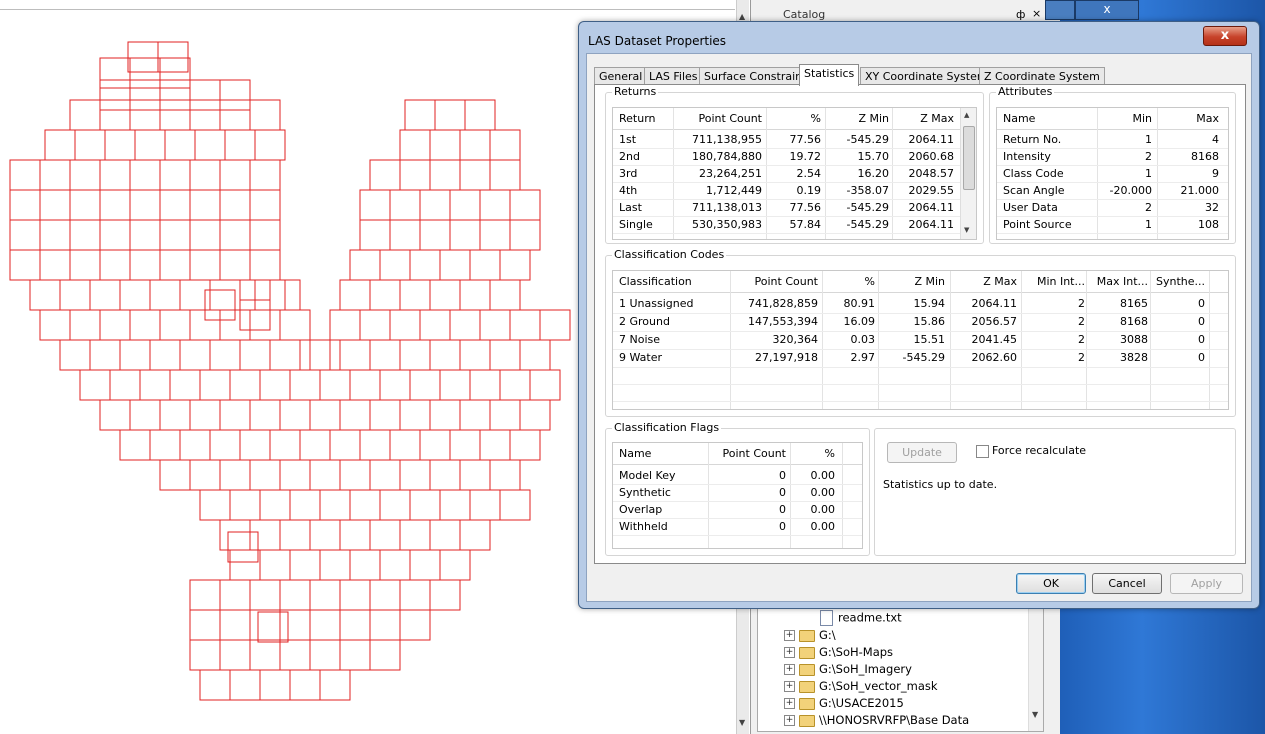 This screenshot has height=734, width=1265. What do you see at coordinates (782, 492) in the screenshot?
I see `table-cell: 0` at bounding box center [782, 492].